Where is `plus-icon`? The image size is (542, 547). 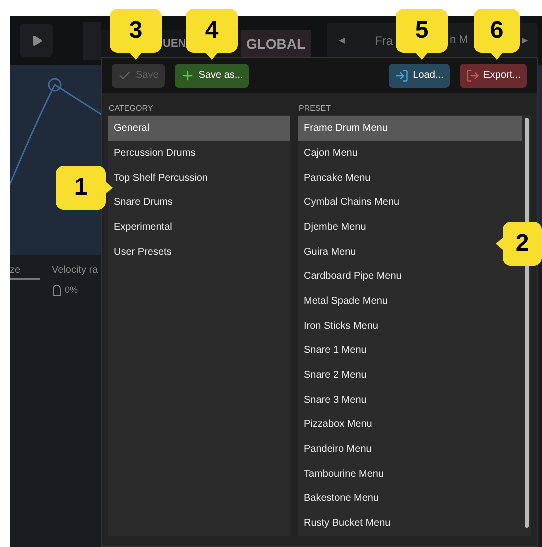
plus-icon is located at coordinates (187, 75).